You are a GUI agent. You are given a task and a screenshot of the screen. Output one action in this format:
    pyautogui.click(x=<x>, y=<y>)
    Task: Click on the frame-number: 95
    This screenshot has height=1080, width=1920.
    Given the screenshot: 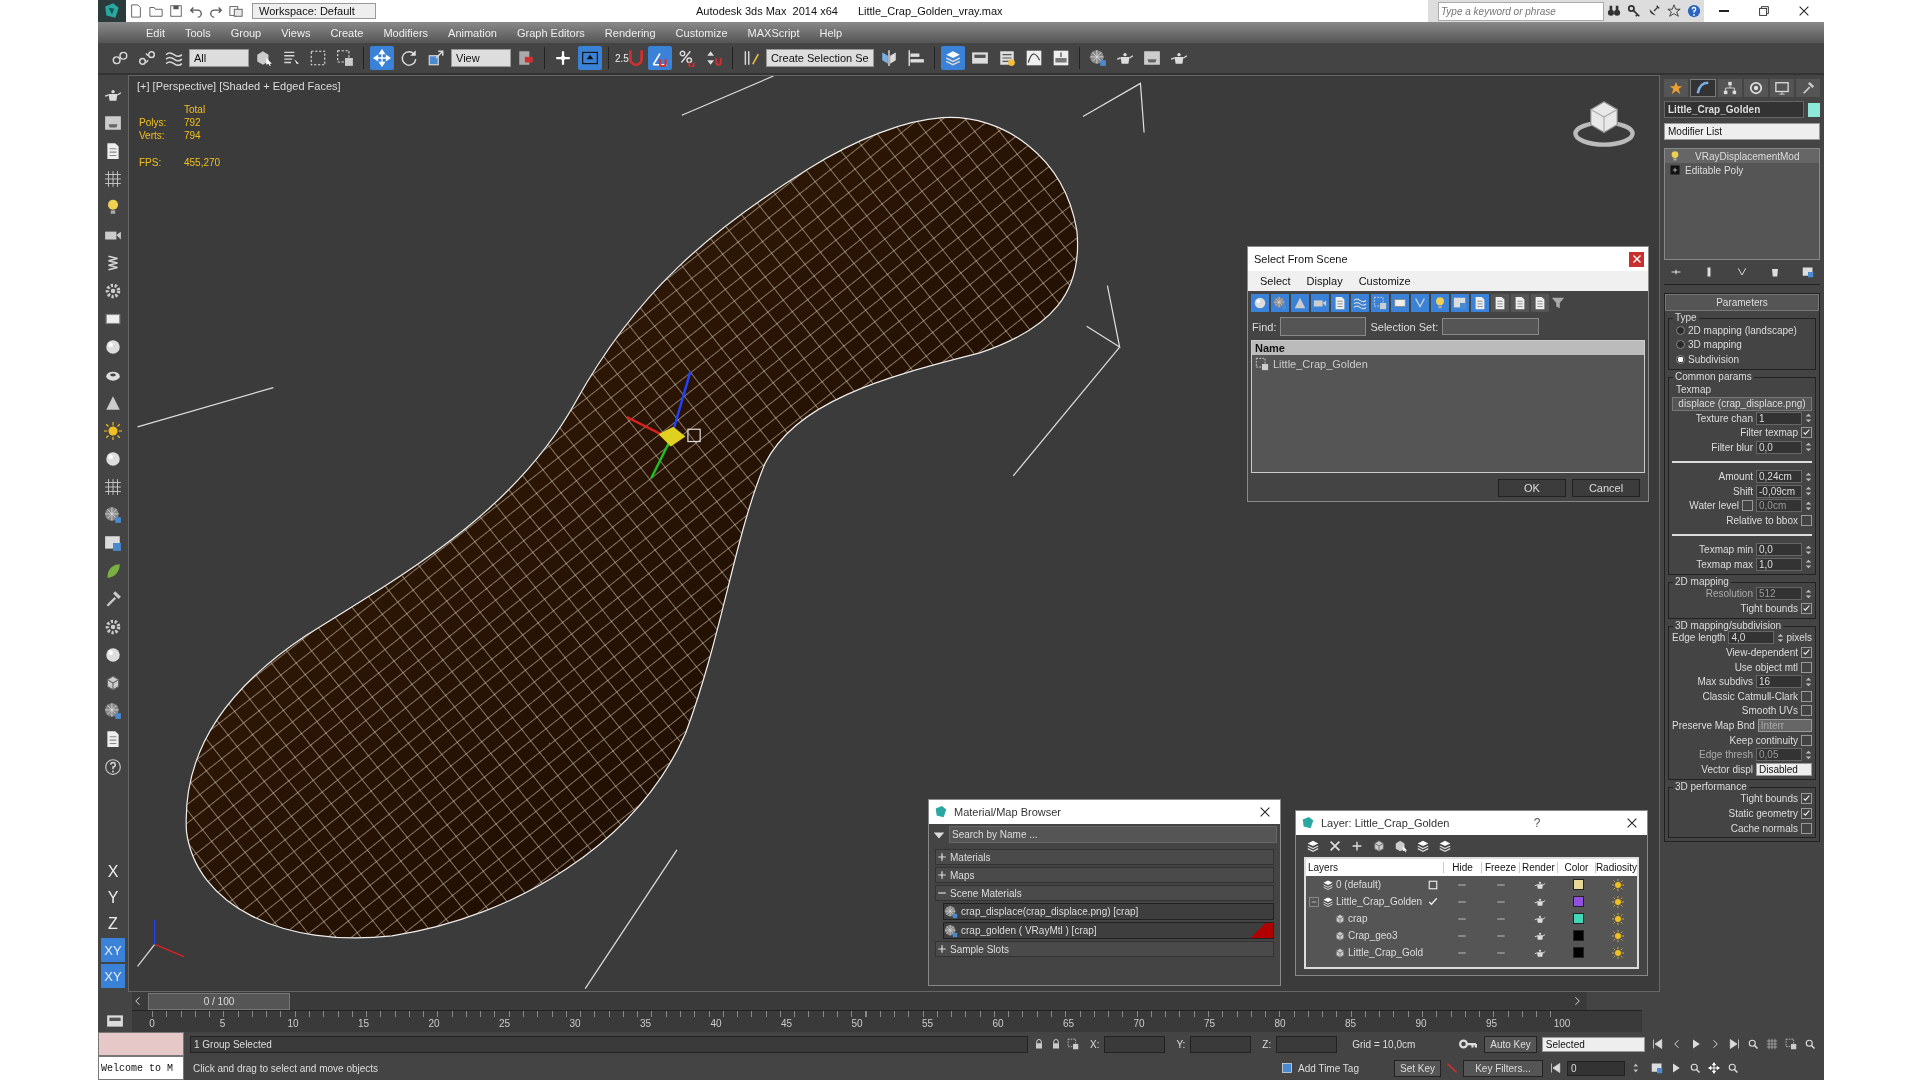 What is the action you would take?
    pyautogui.click(x=1491, y=1023)
    